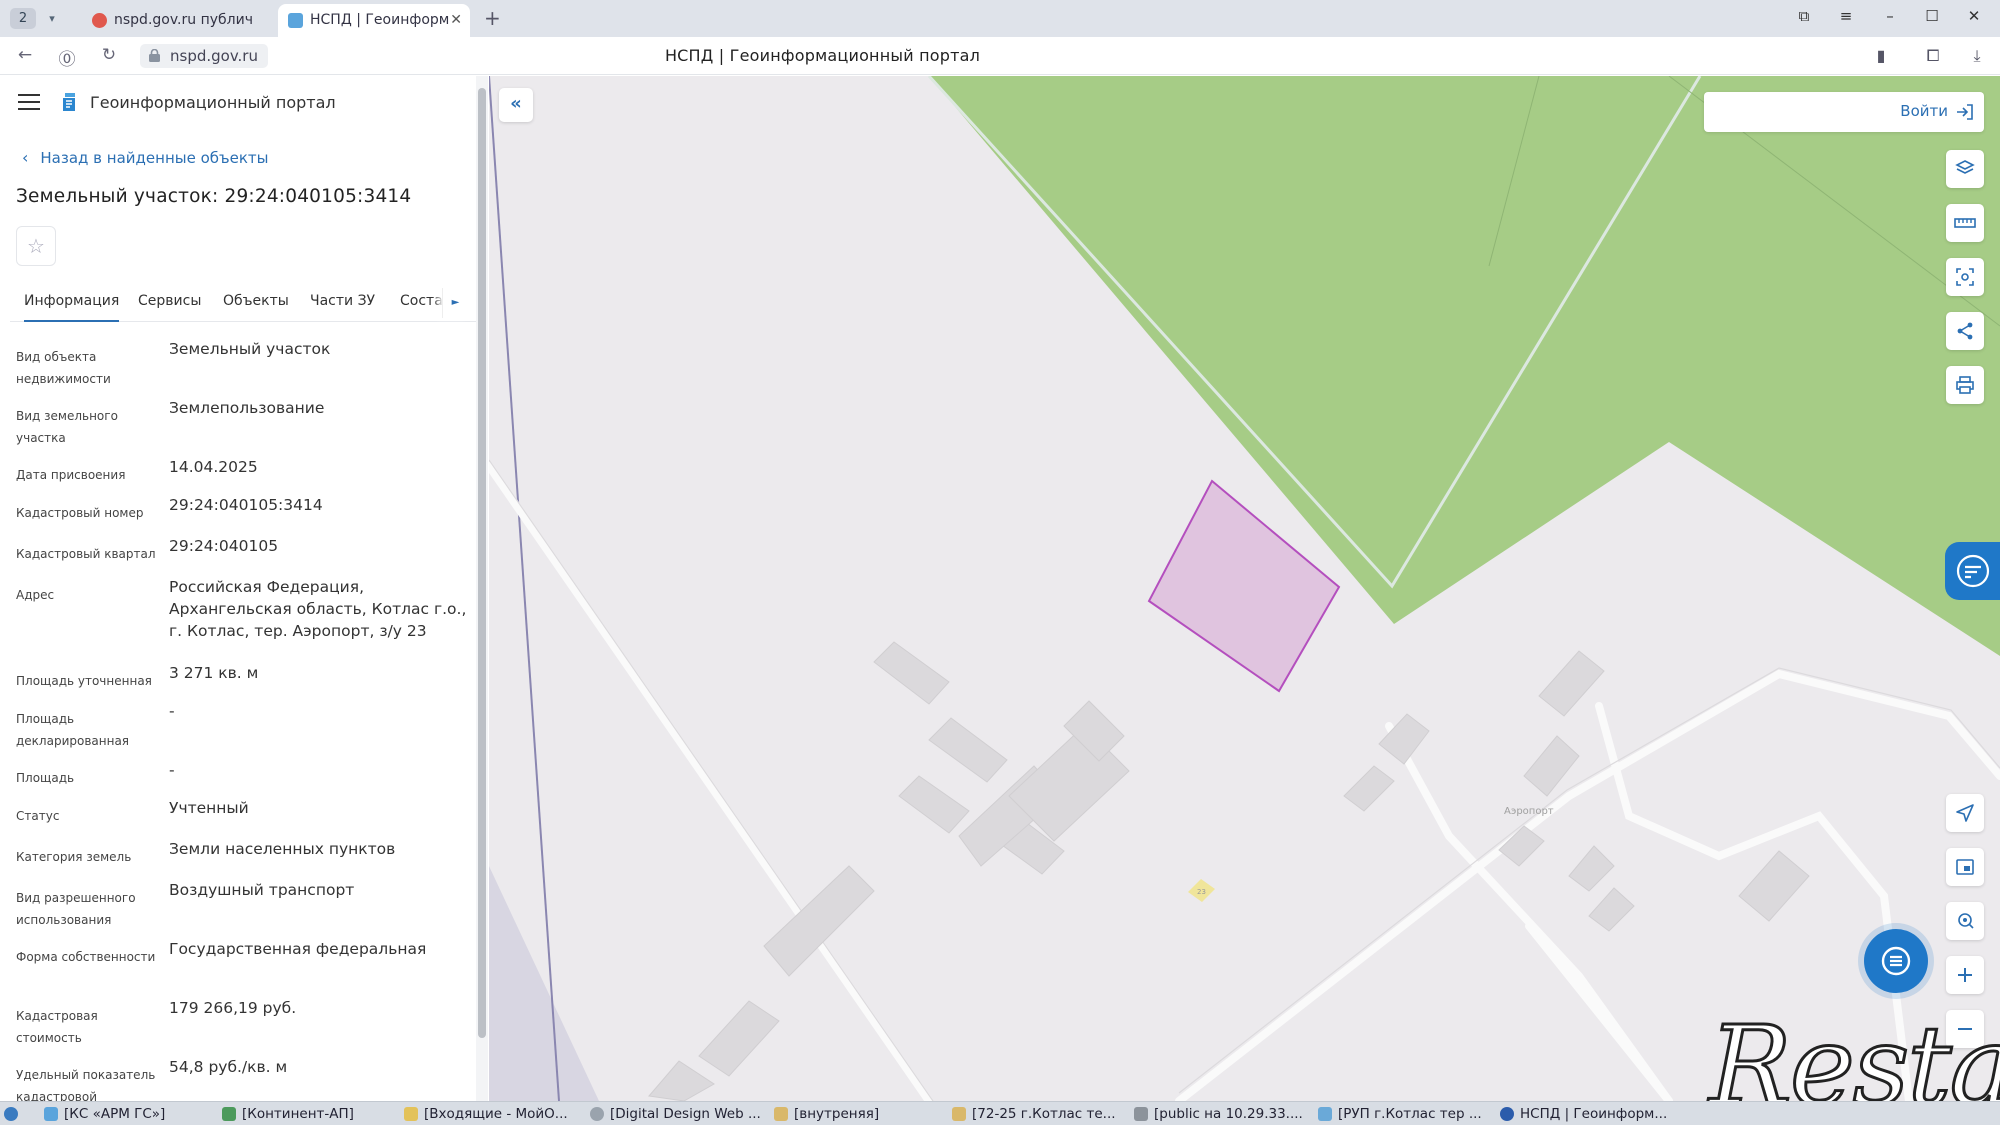  I want to click on chevron-left-icon: ‹, so click(25, 157).